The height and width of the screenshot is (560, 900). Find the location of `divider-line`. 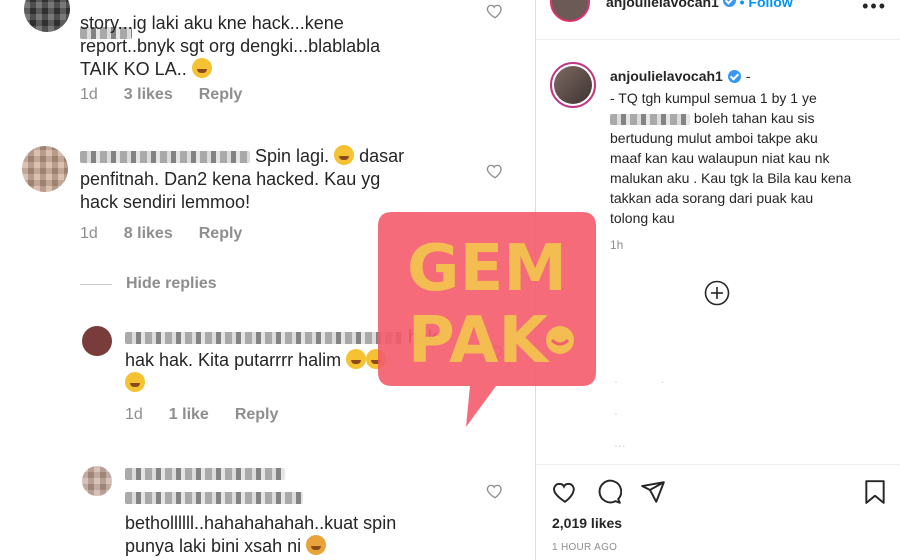

divider-line is located at coordinates (96, 284).